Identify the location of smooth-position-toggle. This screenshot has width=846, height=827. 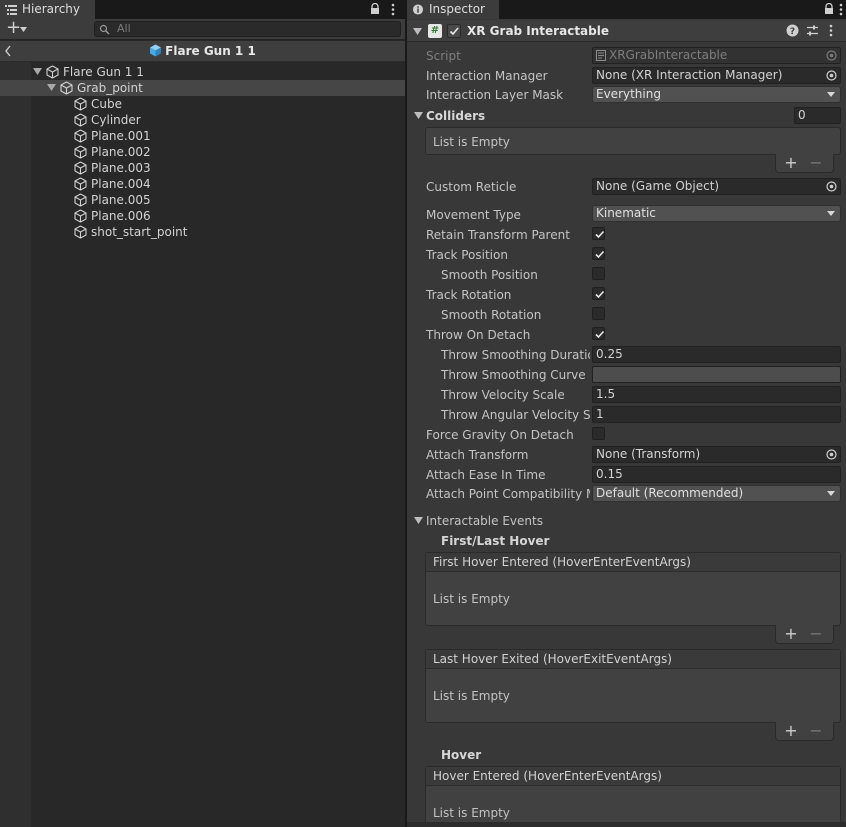
(598, 273).